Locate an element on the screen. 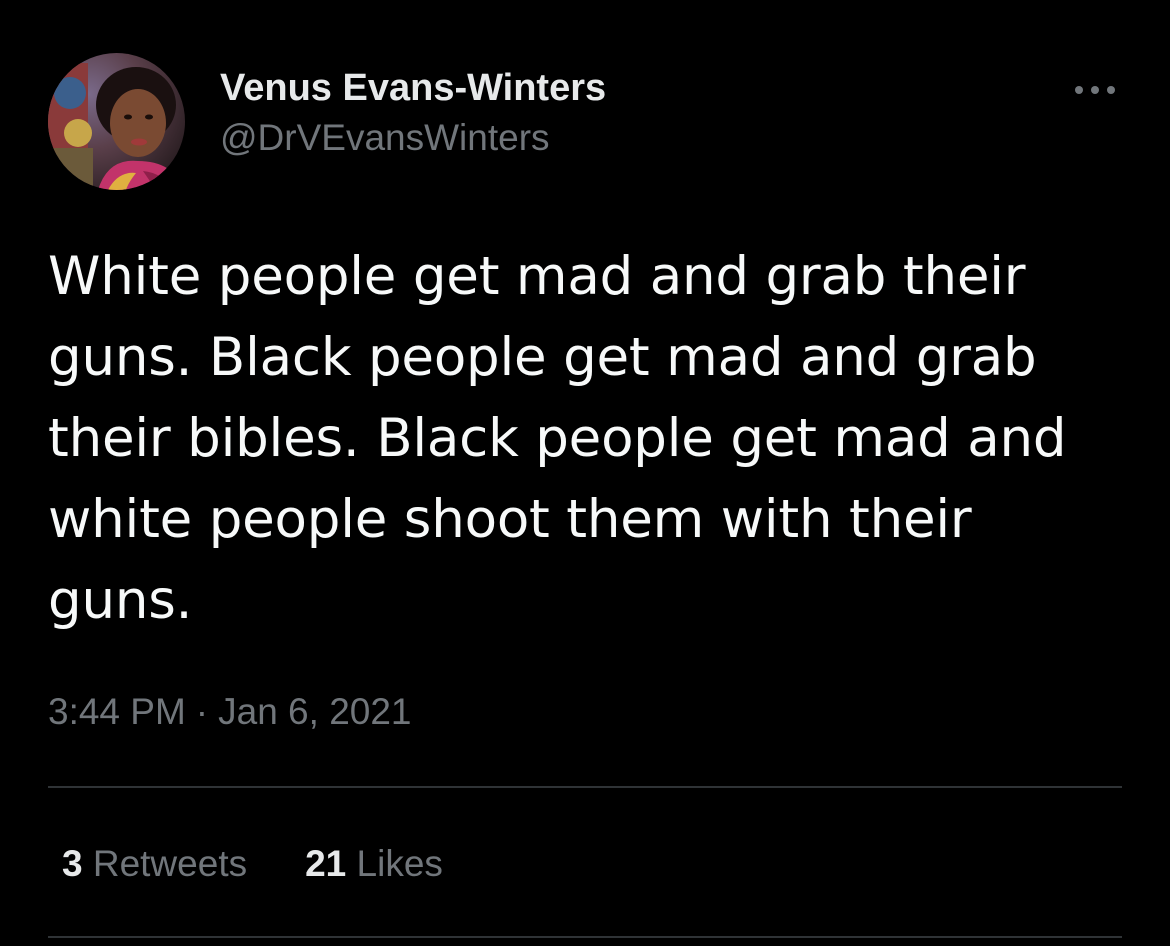 The height and width of the screenshot is (946, 1170). author-info: Venus Evans-Winters @DrVEvansWinters is located at coordinates (413, 113).